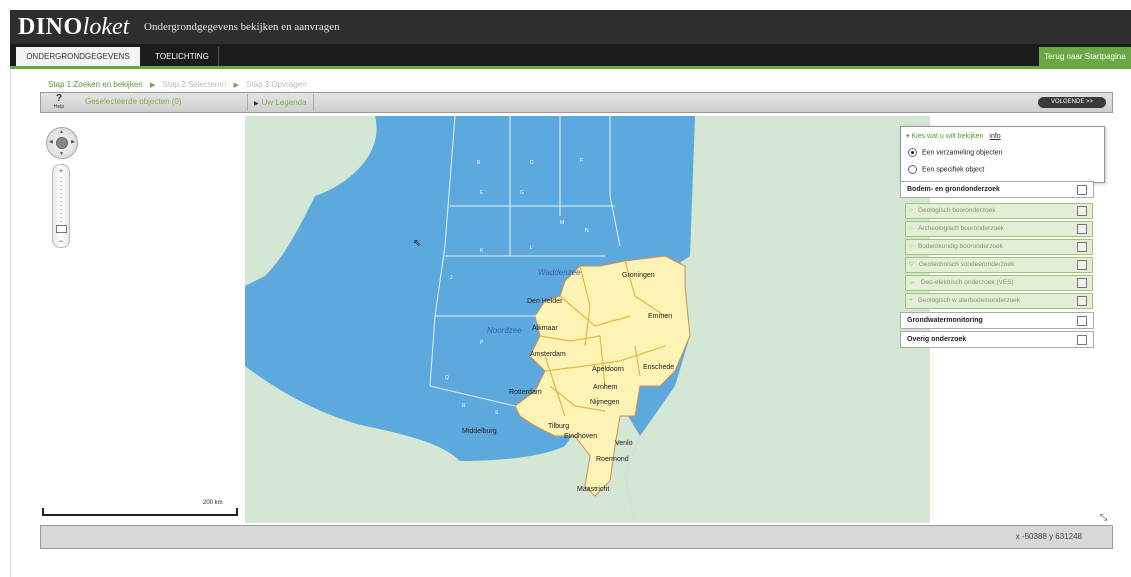 The image size is (1131, 577). Describe the element at coordinates (997, 339) in the screenshot. I see `layer-overig: Overig onderzoek` at that location.